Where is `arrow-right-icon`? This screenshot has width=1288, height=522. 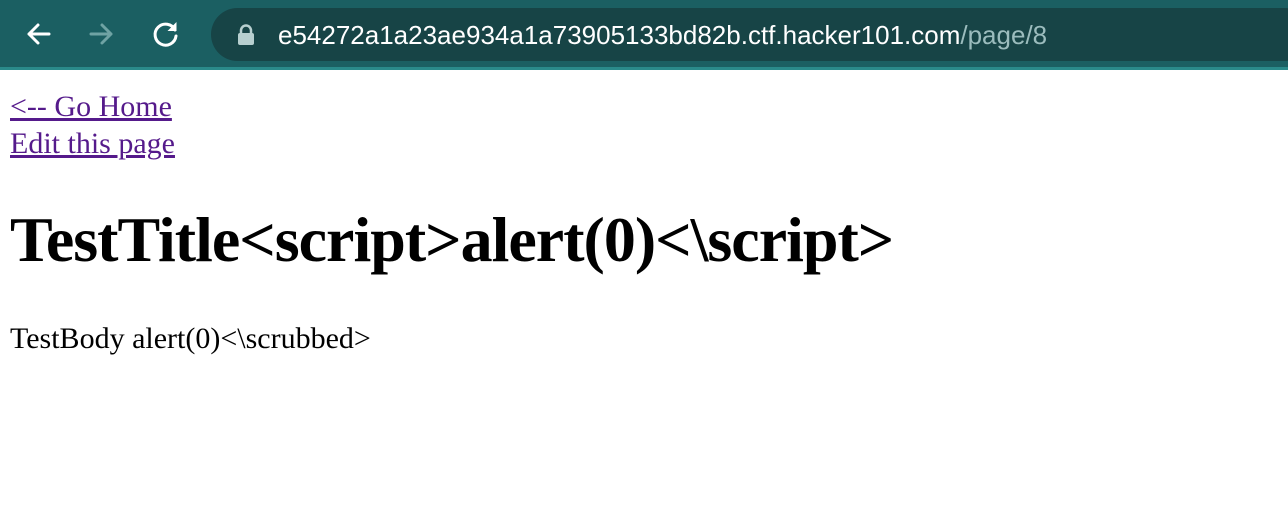 arrow-right-icon is located at coordinates (101, 34).